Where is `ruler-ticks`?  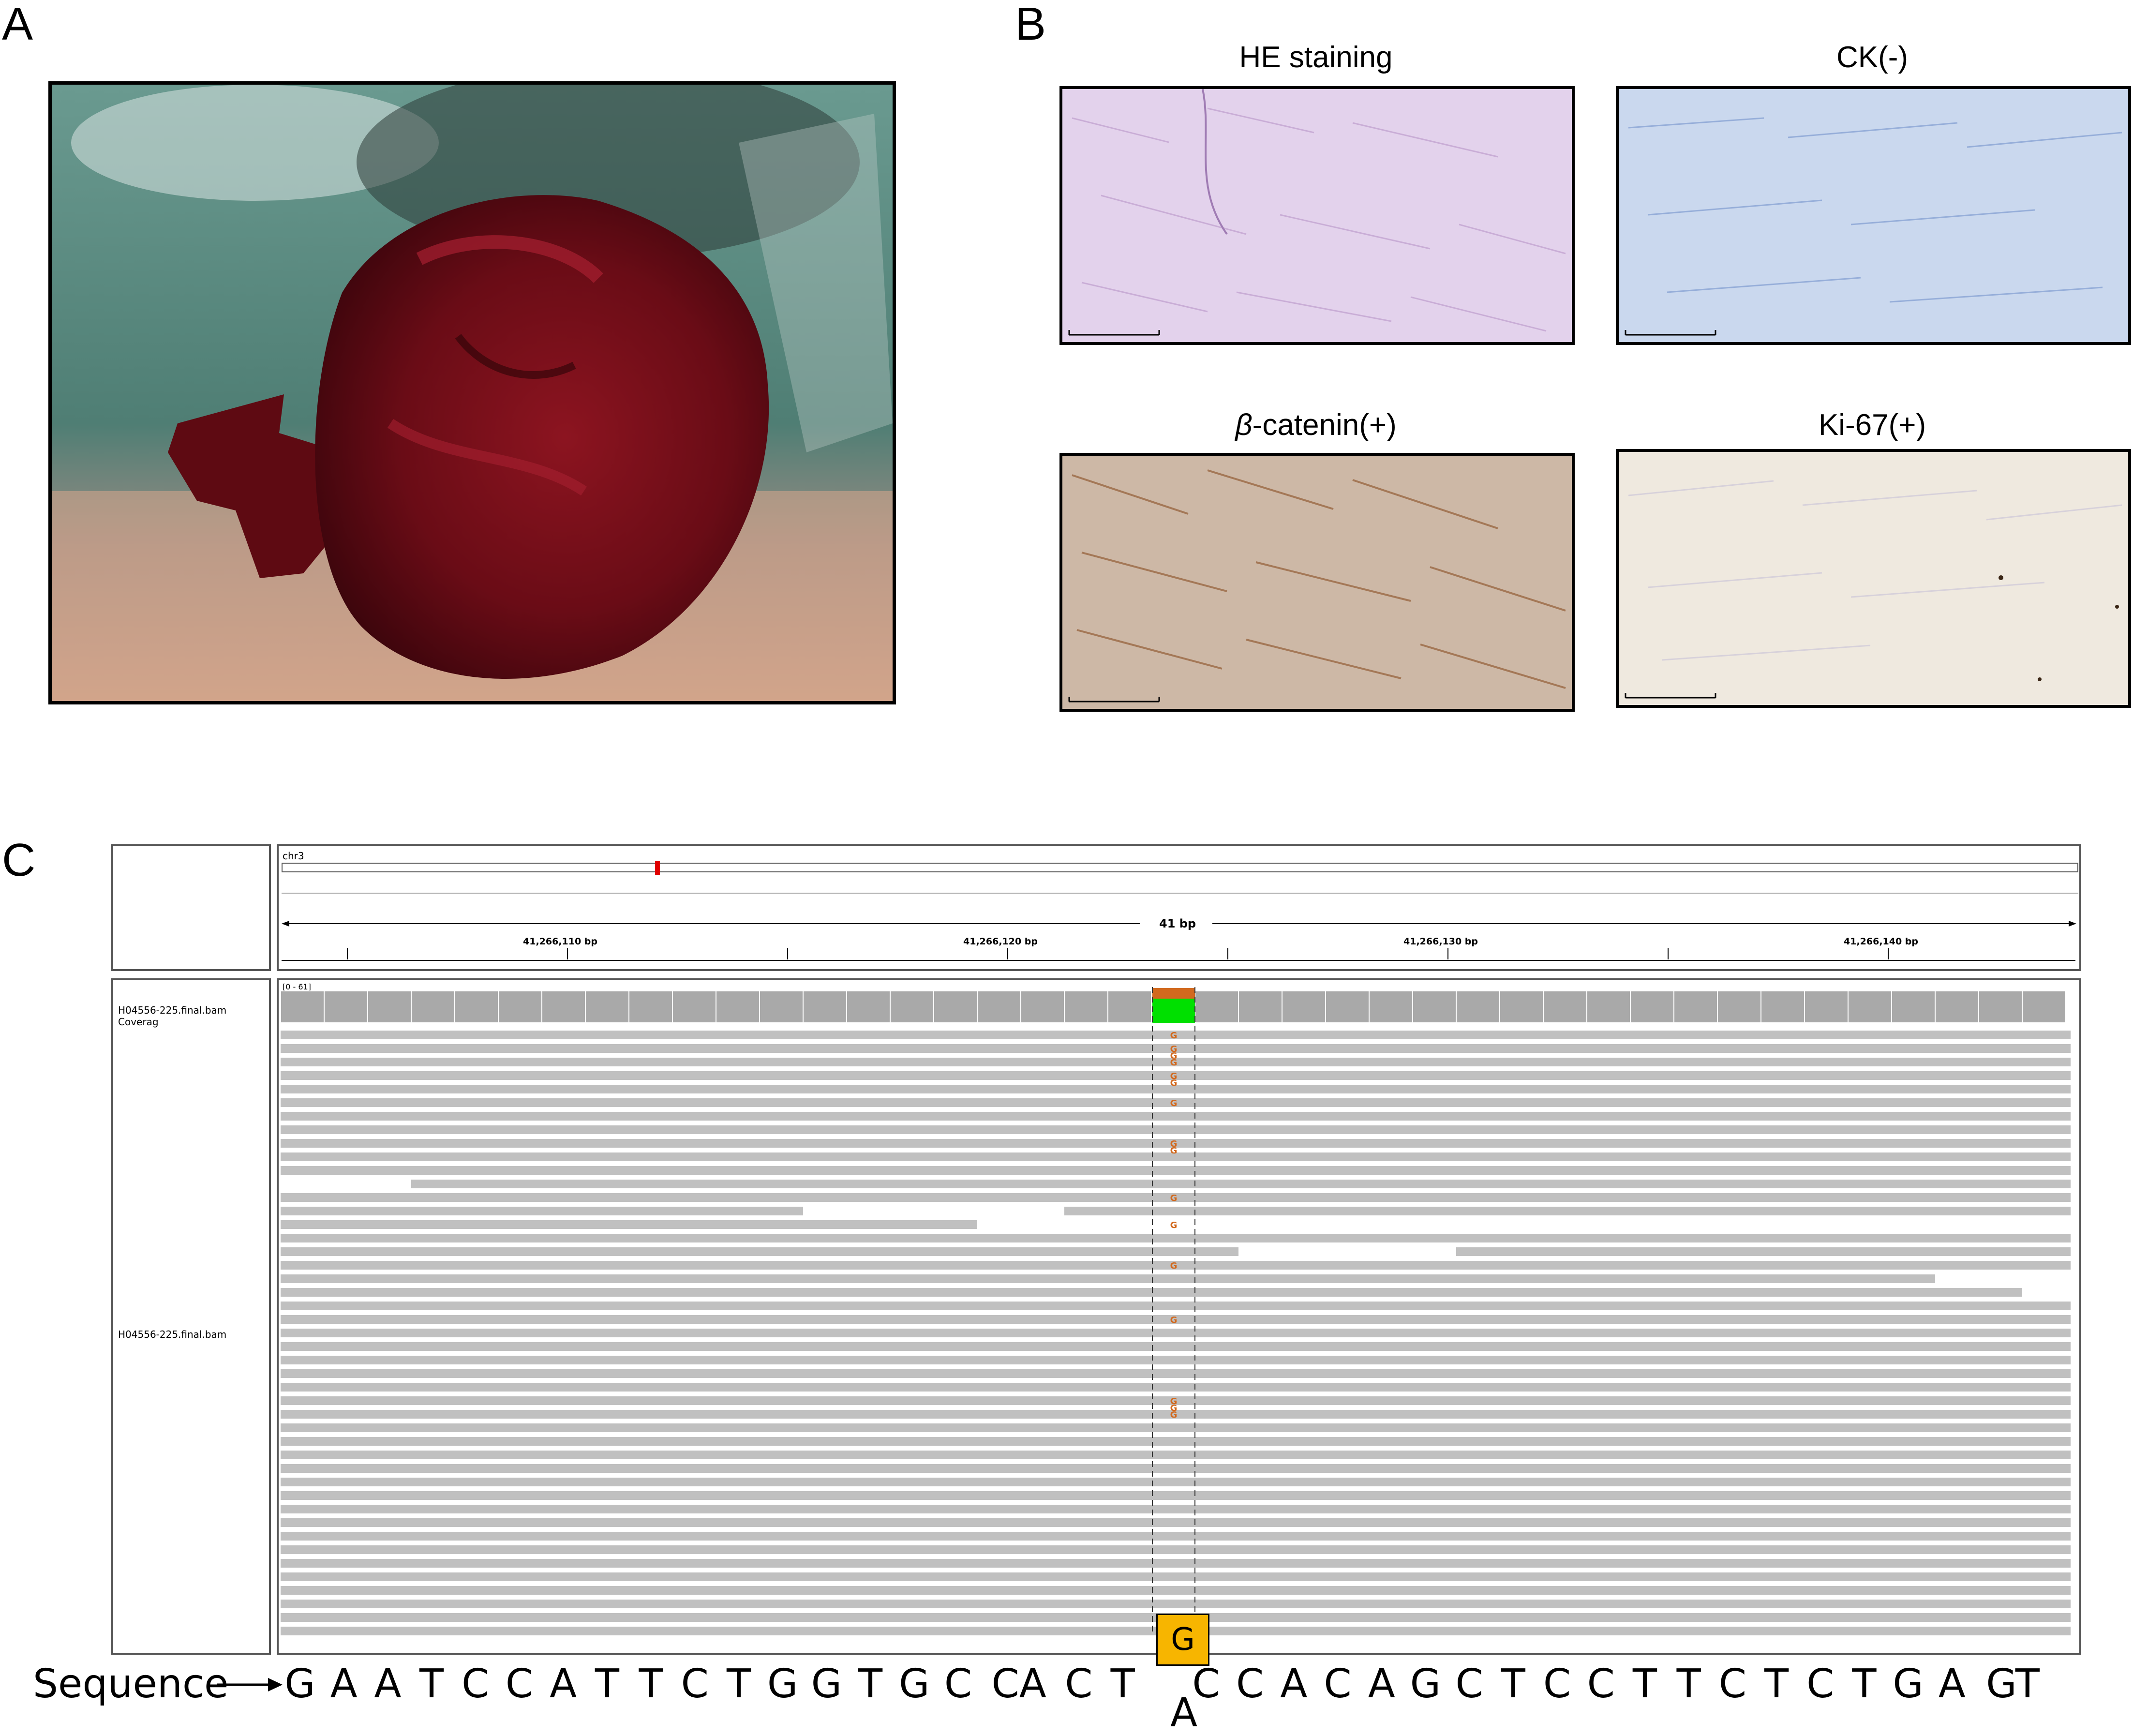 ruler-ticks is located at coordinates (1179, 954).